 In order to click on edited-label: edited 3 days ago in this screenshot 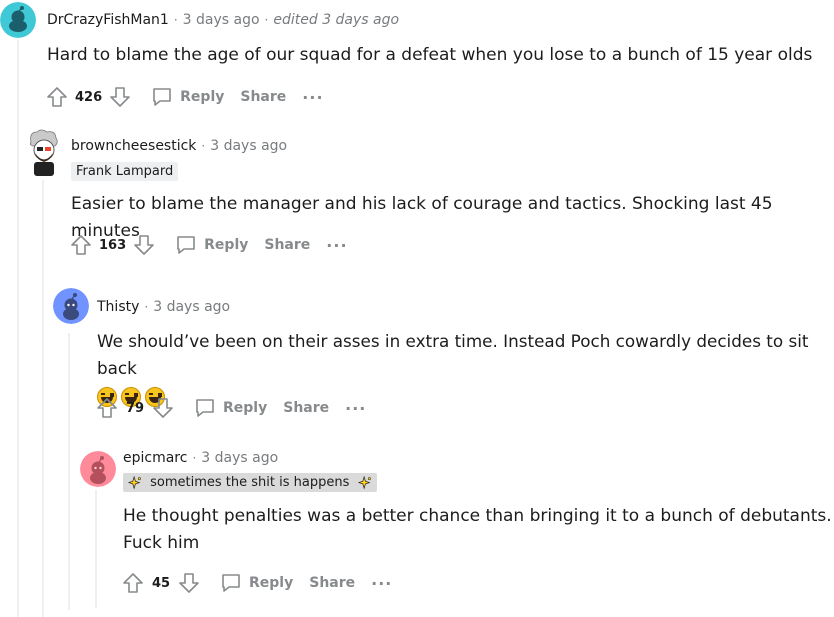, I will do `click(336, 20)`.